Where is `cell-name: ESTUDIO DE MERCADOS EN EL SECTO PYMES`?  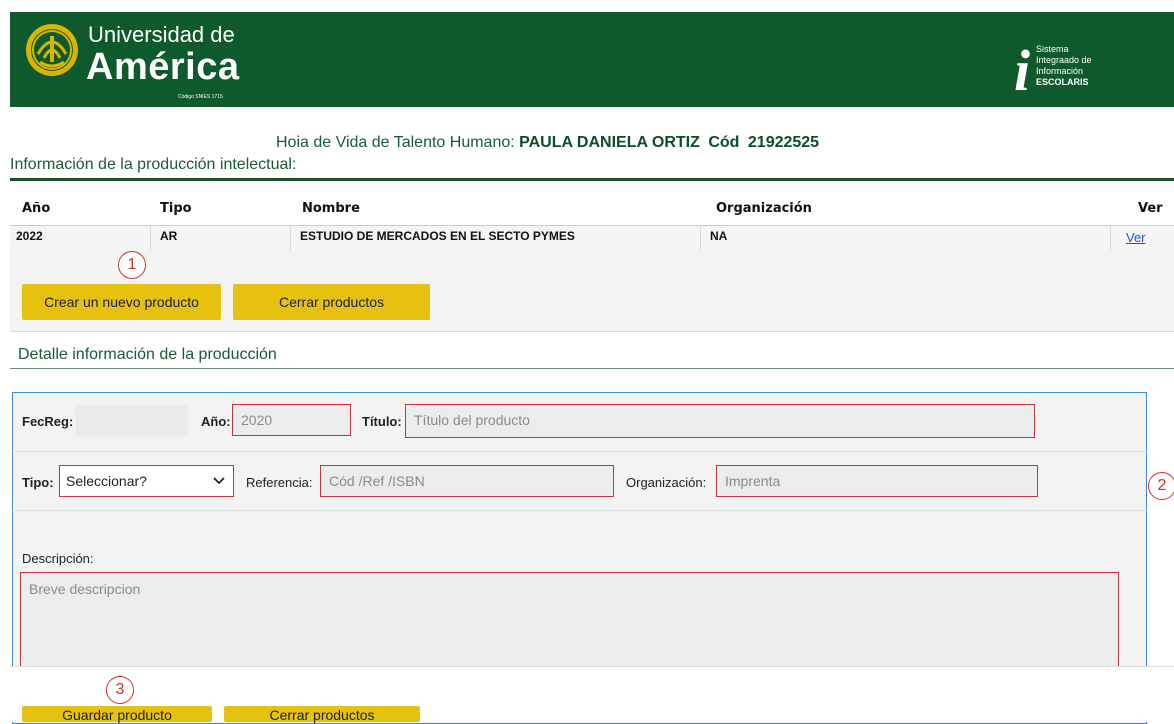
cell-name: ESTUDIO DE MERCADOS EN EL SECTO PYMES is located at coordinates (437, 236).